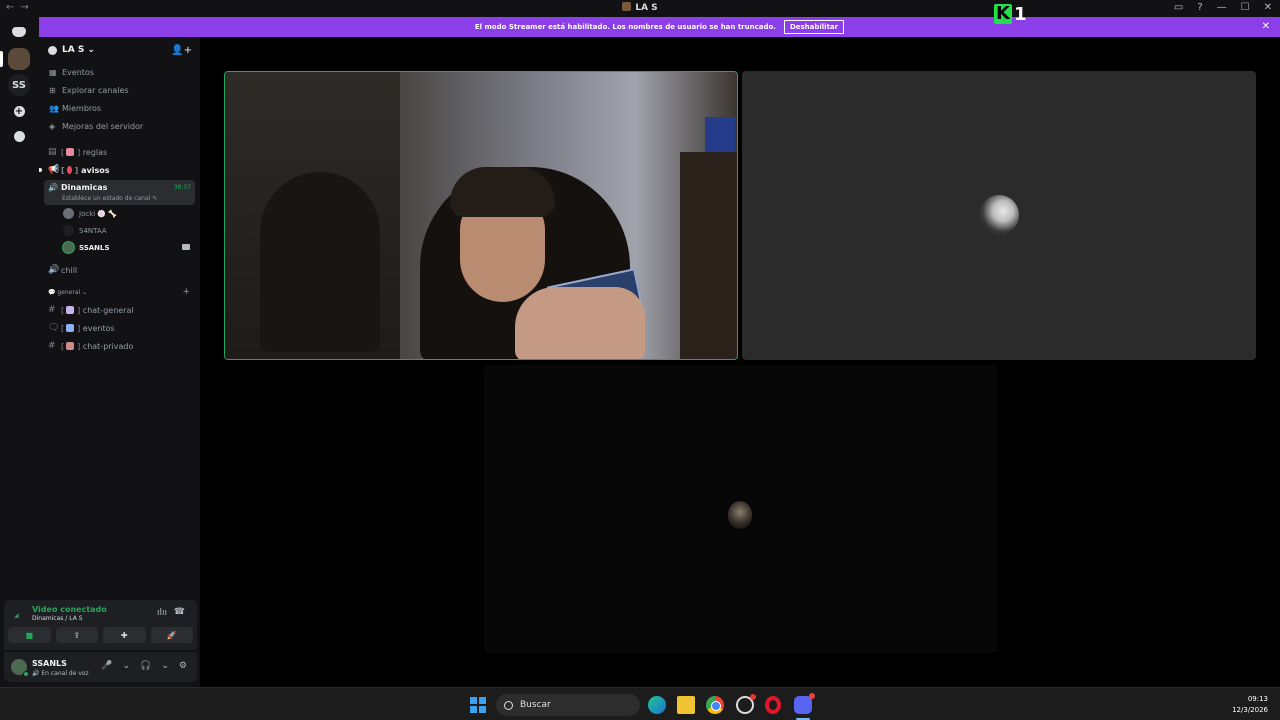 This screenshot has height=720, width=1280. What do you see at coordinates (53, 72) in the screenshot?
I see `calendar-icon: ▦` at bounding box center [53, 72].